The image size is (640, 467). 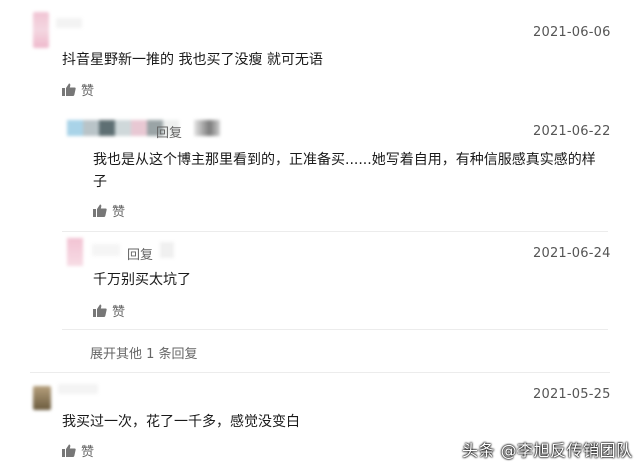 What do you see at coordinates (572, 253) in the screenshot?
I see `reply-date: 2021-06-24` at bounding box center [572, 253].